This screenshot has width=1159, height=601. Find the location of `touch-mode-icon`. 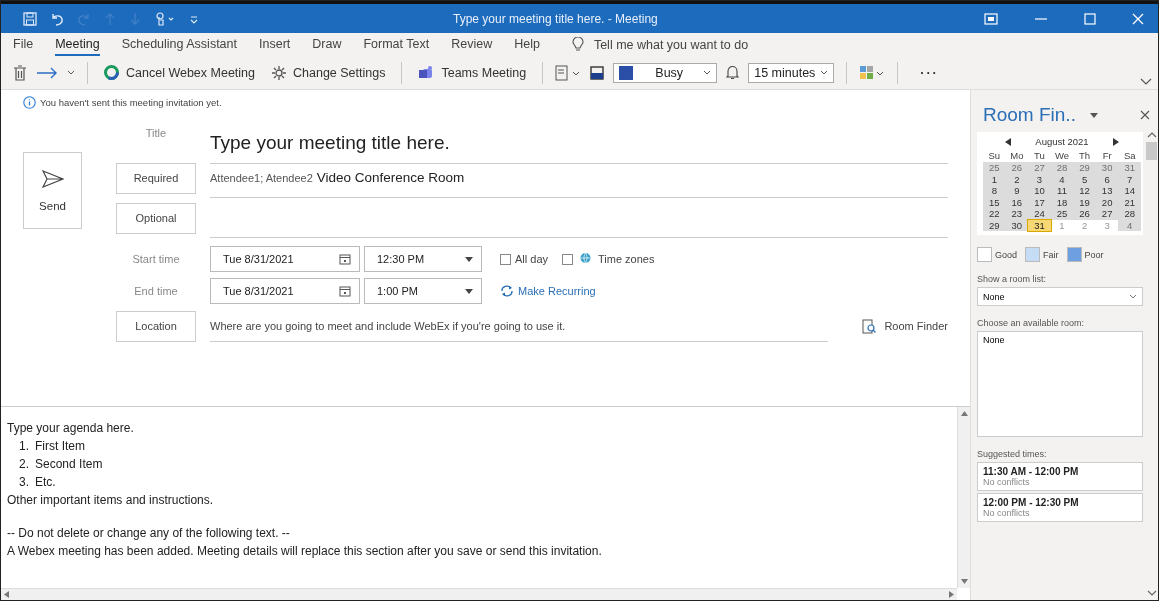

touch-mode-icon is located at coordinates (165, 18).